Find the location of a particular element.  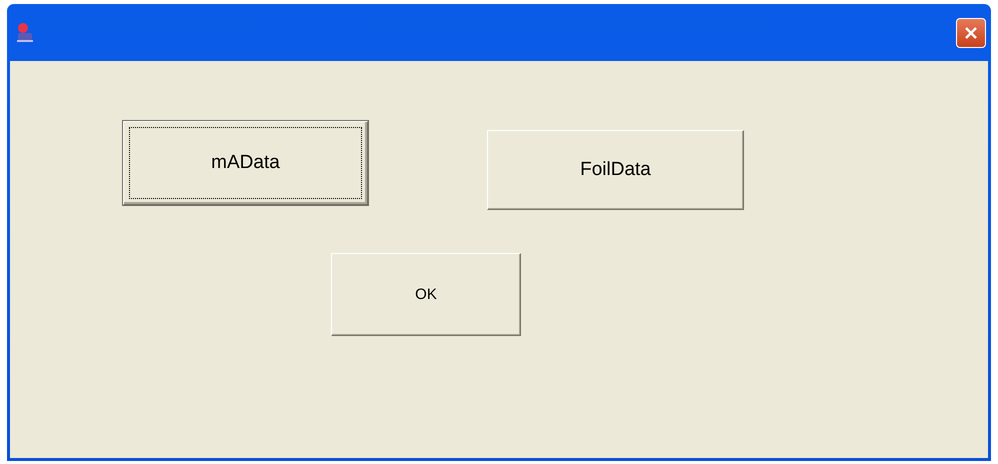

close-button is located at coordinates (971, 33).